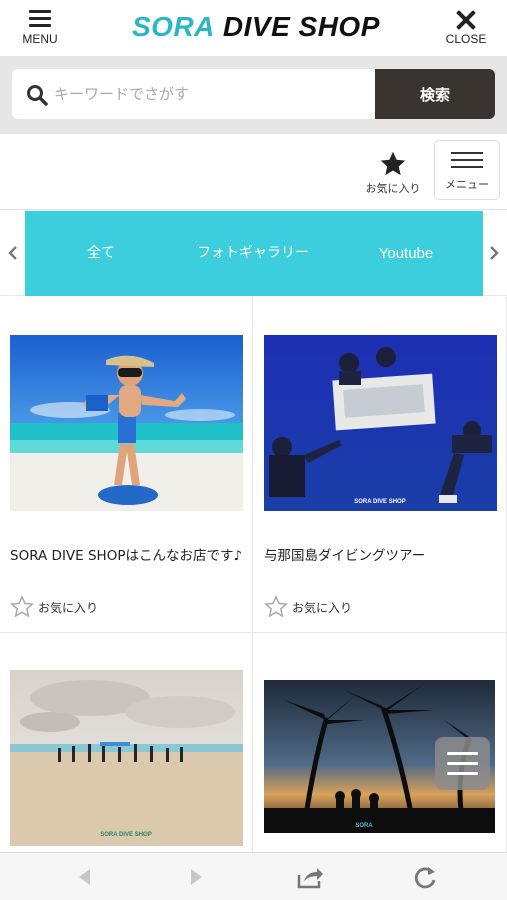 Image resolution: width=507 pixels, height=900 pixels. Describe the element at coordinates (382, 556) in the screenshot. I see `card-title: 与那国島ダイビングツアー` at that location.